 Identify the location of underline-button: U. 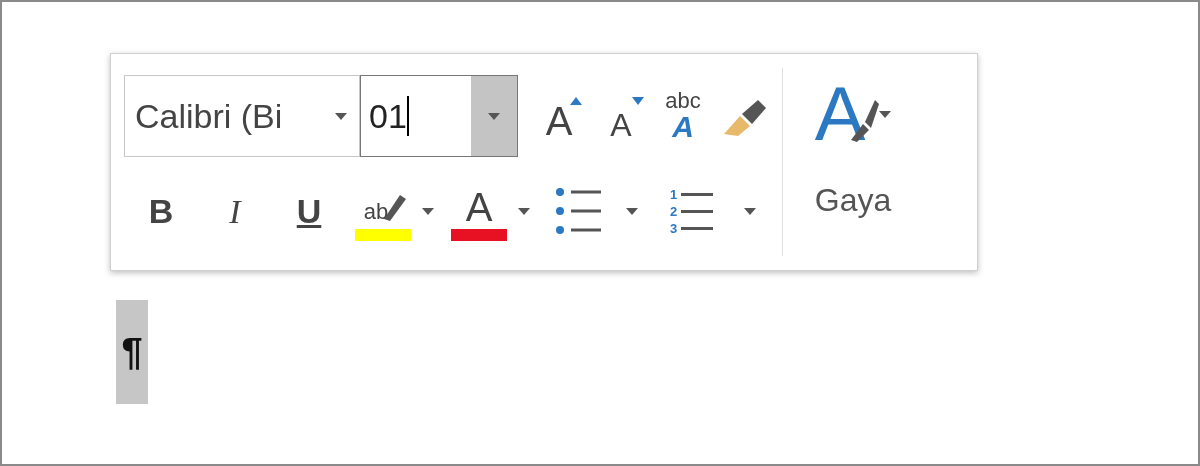
(309, 211).